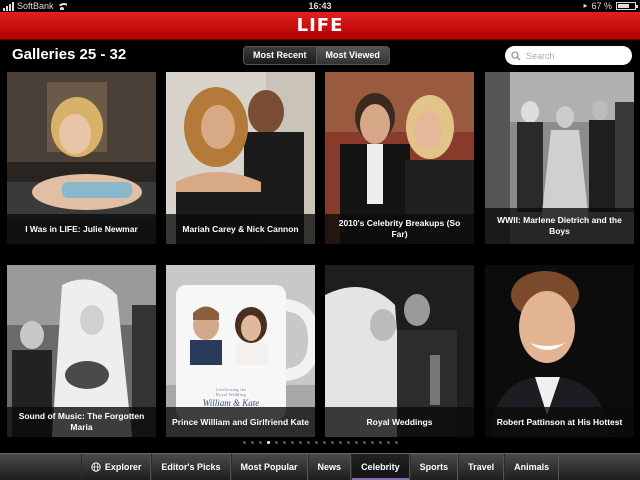  I want to click on gallery-caption: Robert Pattinson at His Hottest, so click(559, 422).